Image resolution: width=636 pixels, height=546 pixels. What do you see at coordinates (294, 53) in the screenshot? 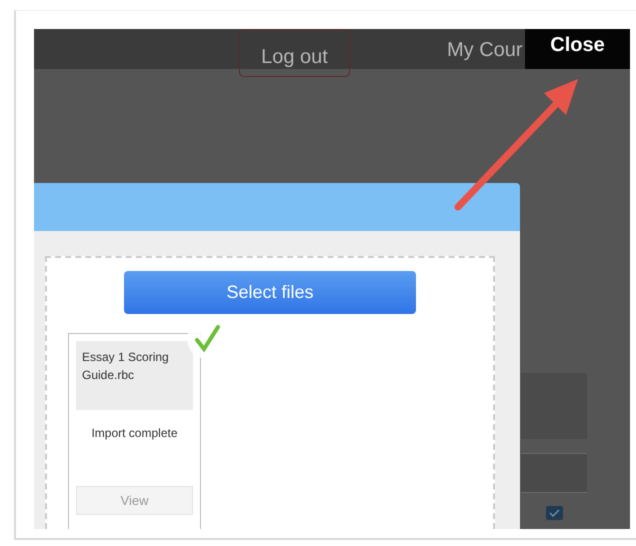
I see `logout-button: Log out` at bounding box center [294, 53].